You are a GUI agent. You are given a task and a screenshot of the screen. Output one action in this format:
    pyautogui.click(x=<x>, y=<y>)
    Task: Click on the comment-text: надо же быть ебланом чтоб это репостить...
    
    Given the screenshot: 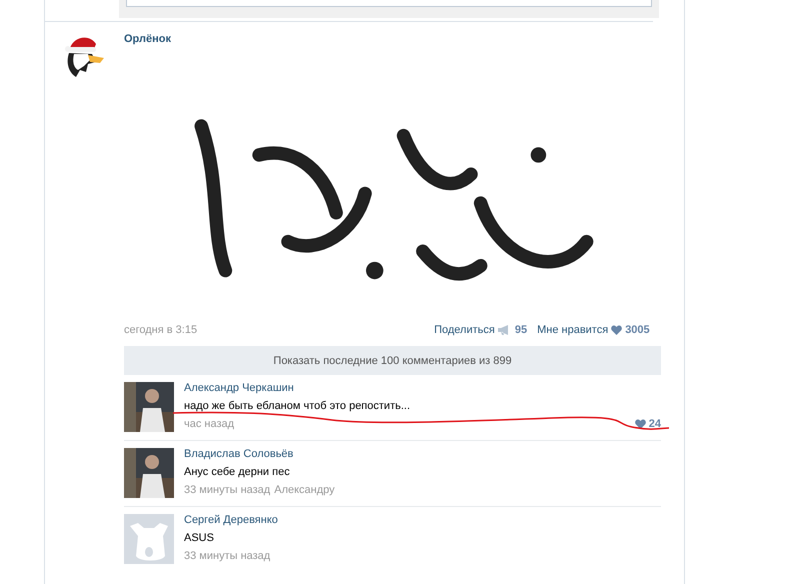 What is the action you would take?
    pyautogui.click(x=298, y=406)
    